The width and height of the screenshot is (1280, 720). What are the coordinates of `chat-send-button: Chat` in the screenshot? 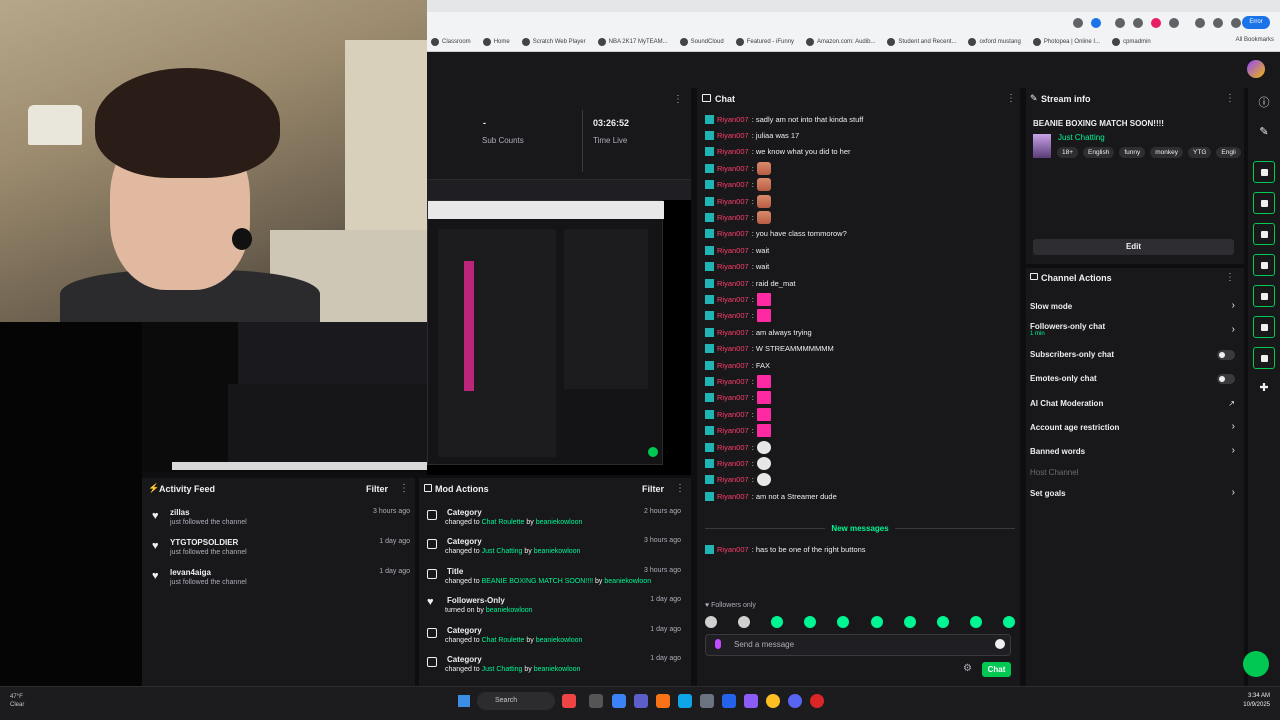 It's located at (996, 669).